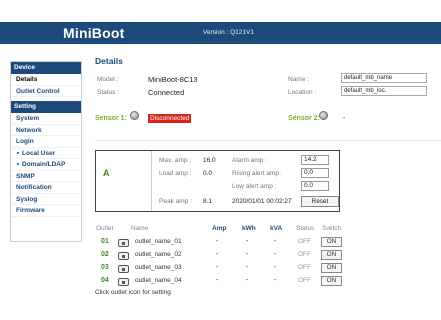 The width and height of the screenshot is (441, 320). I want to click on outlet-name: outlet_name_02, so click(158, 254).